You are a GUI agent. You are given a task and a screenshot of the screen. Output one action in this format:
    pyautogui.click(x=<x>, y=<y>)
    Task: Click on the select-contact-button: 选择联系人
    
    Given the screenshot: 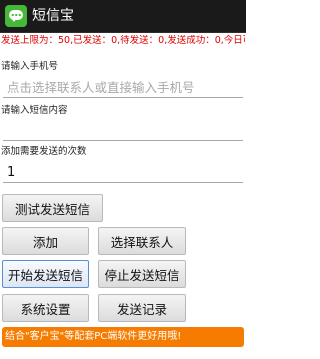 What is the action you would take?
    pyautogui.click(x=142, y=241)
    